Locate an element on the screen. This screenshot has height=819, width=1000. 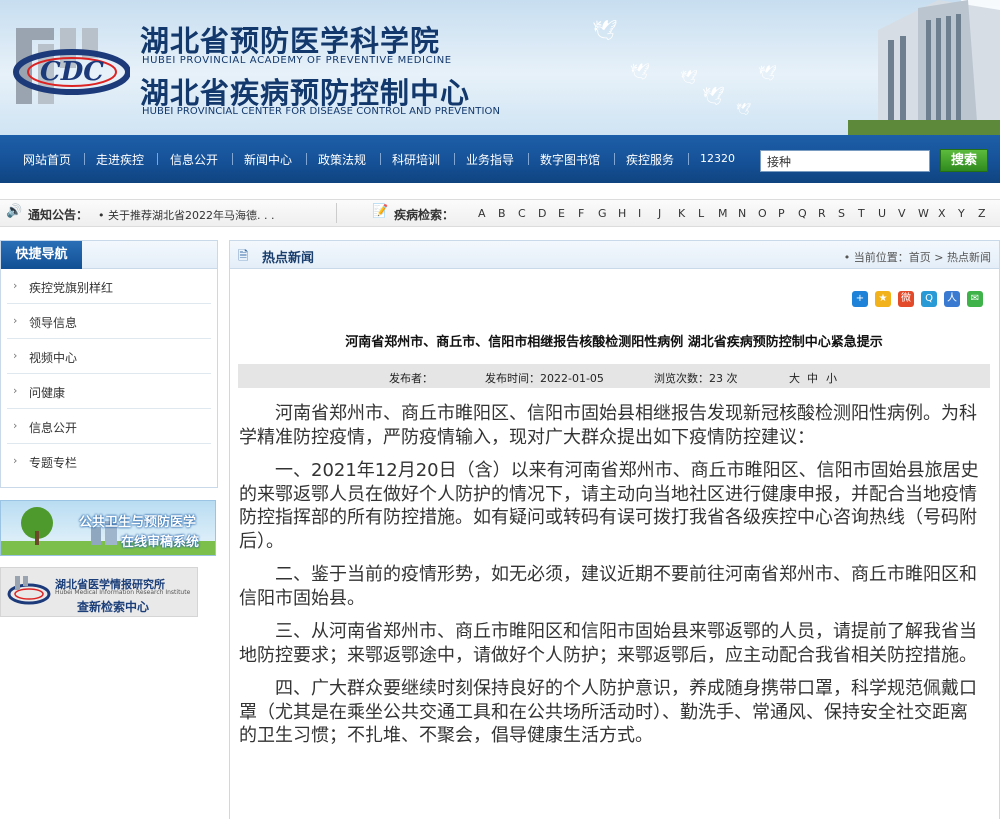
notepad-icon: 📝 is located at coordinates (380, 211).